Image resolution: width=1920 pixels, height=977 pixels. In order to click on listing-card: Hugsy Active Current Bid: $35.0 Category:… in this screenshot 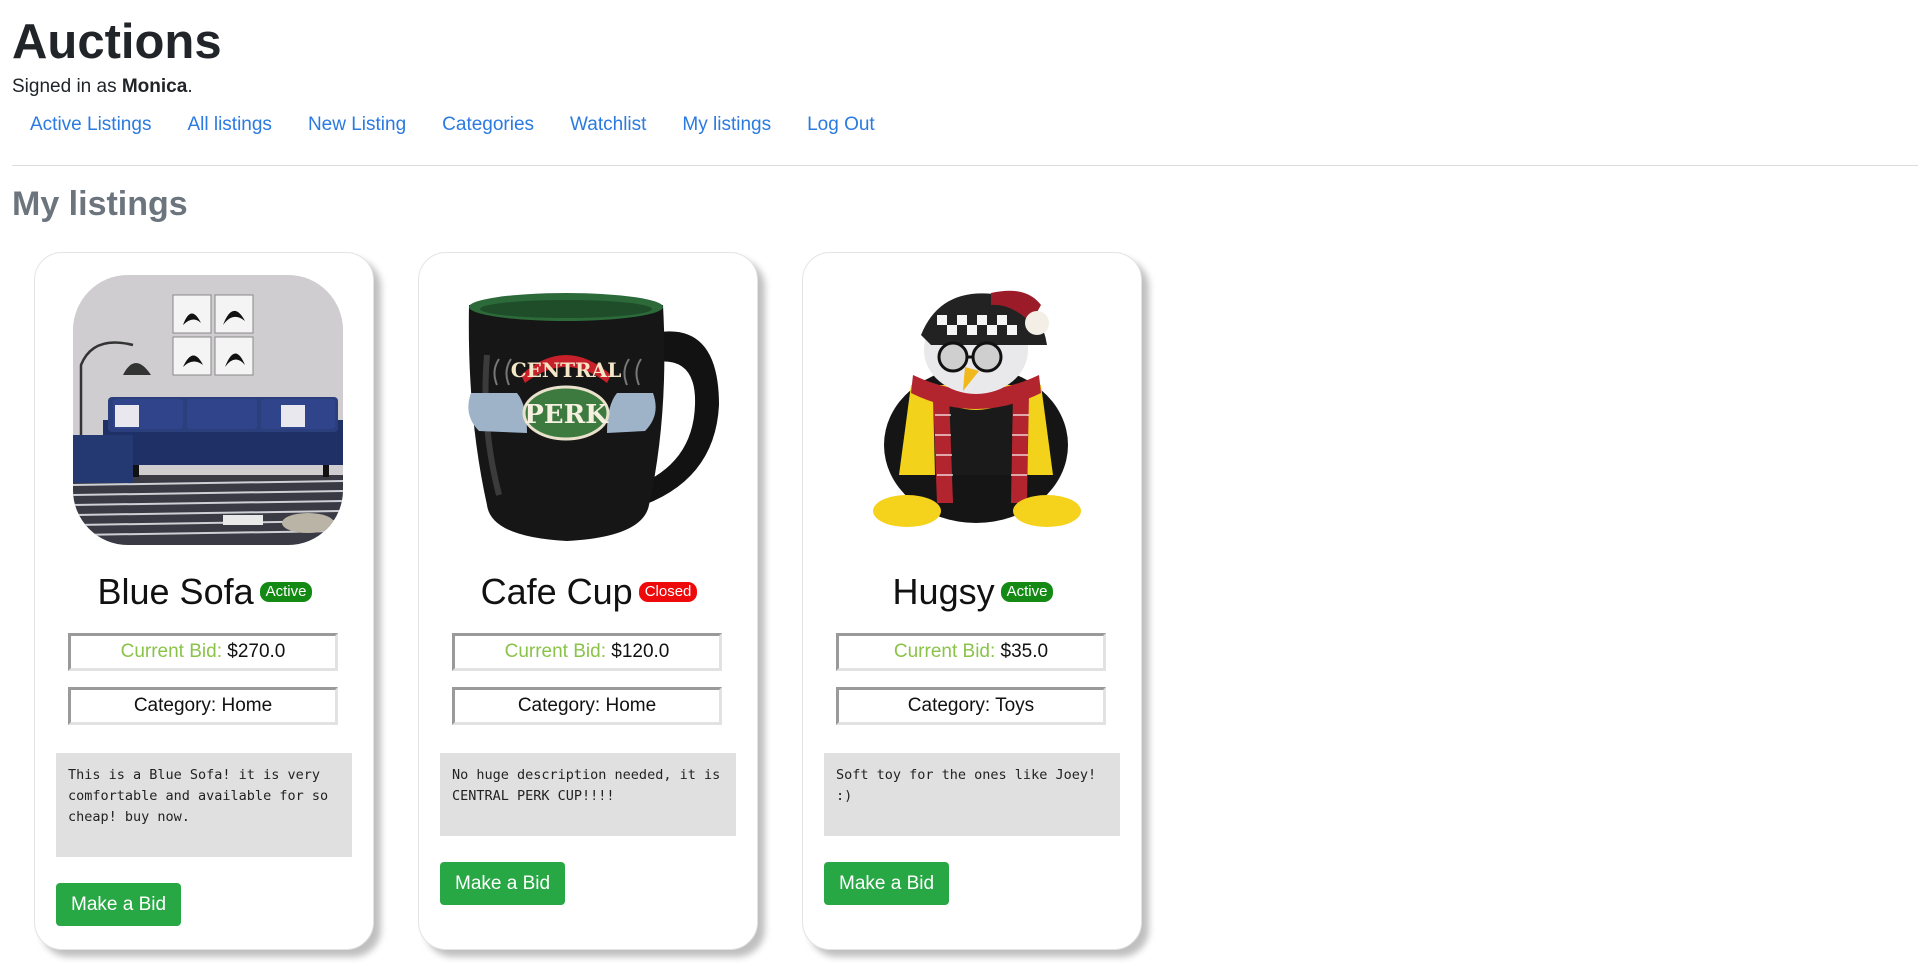, I will do `click(972, 601)`.